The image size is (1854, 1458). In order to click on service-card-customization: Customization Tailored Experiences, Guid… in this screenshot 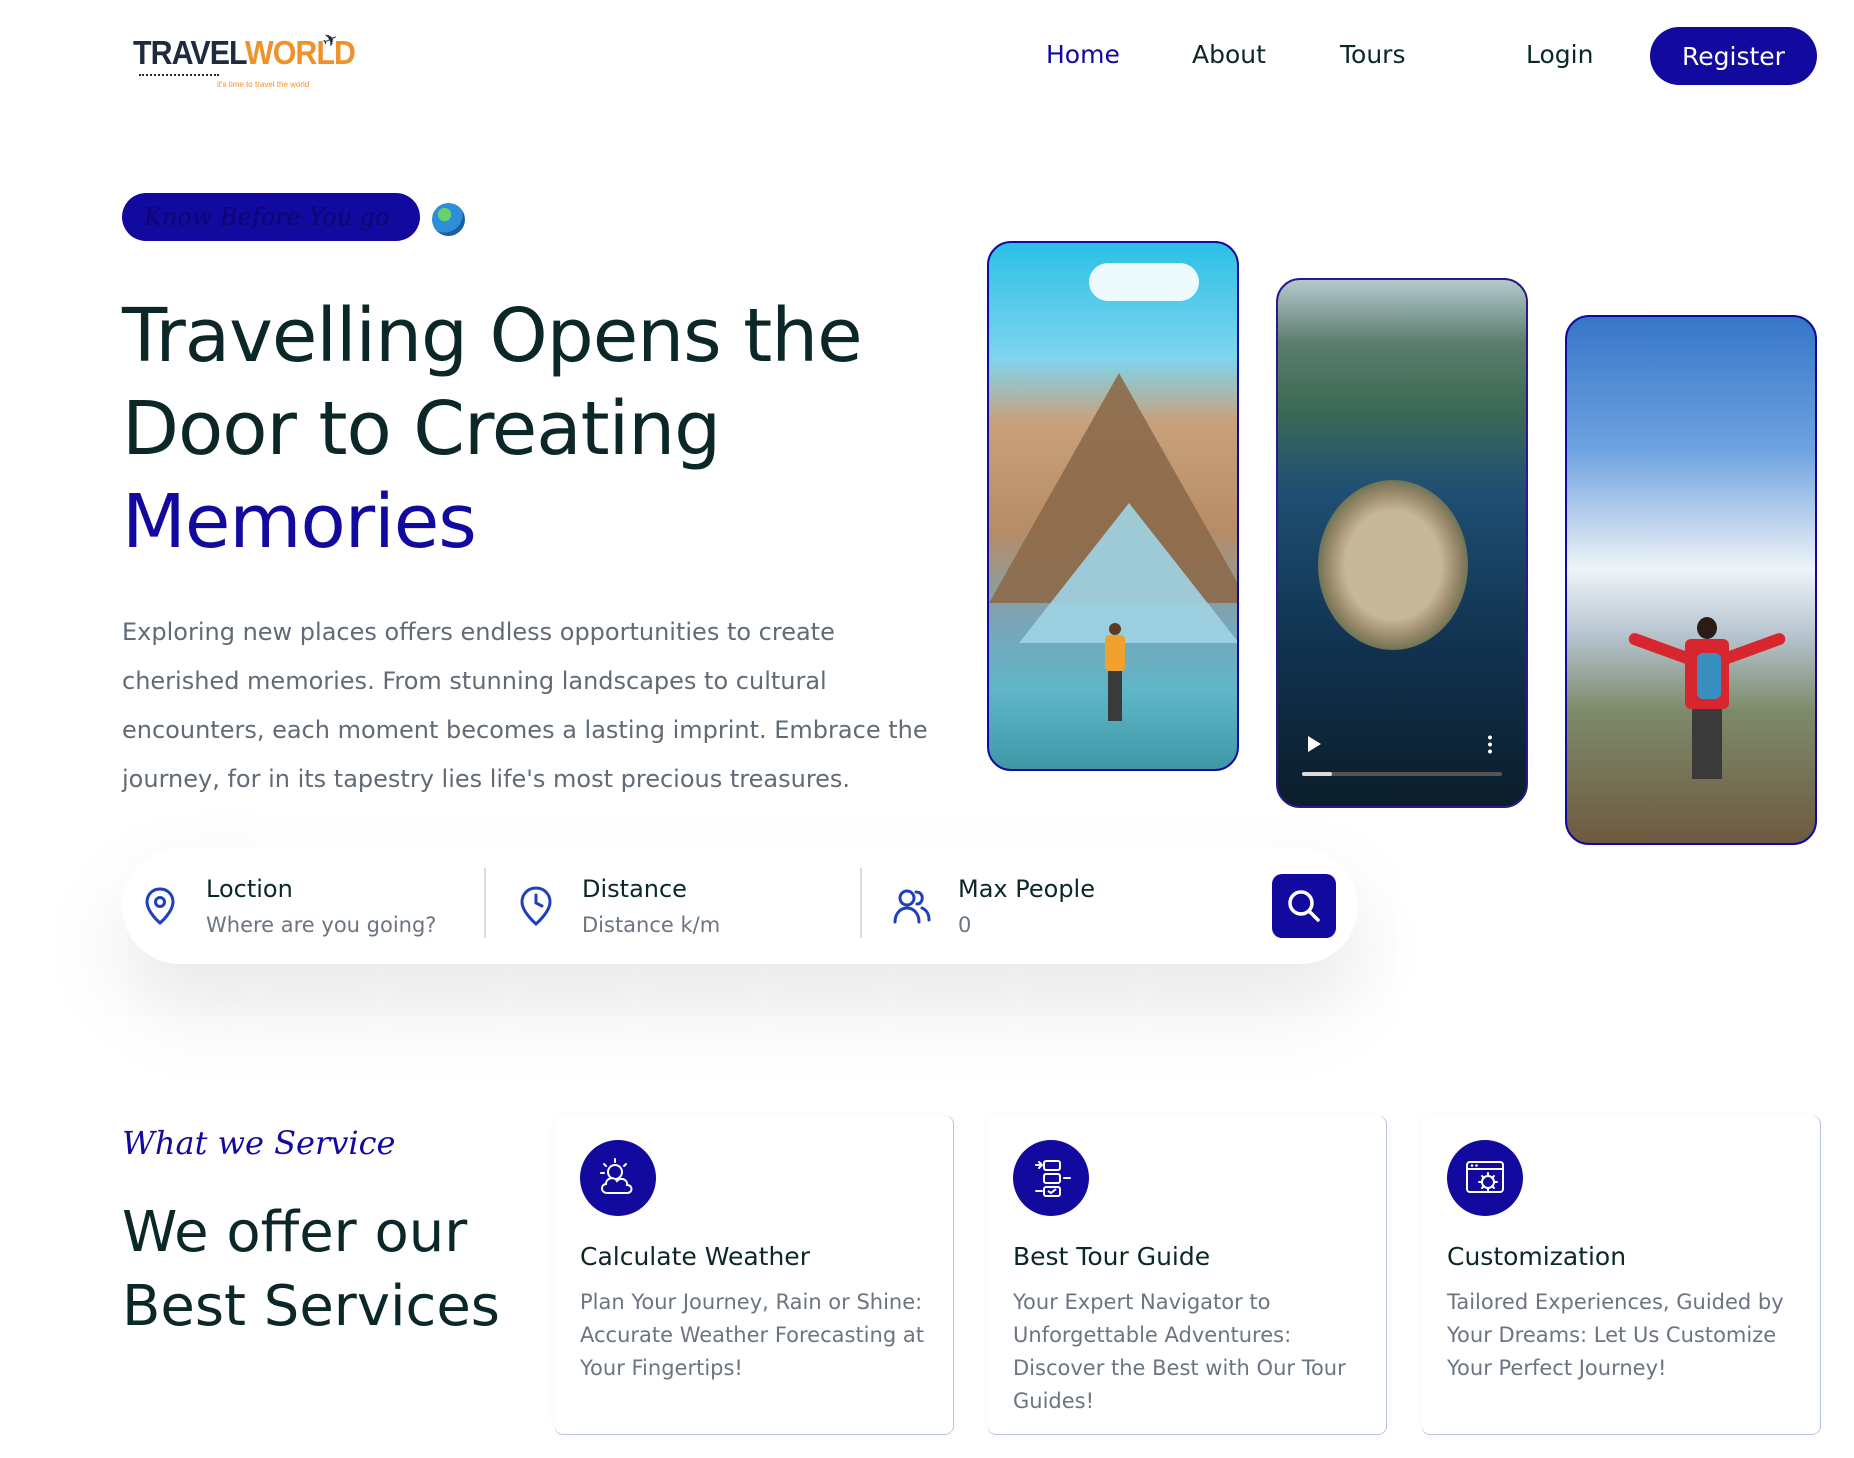, I will do `click(1621, 1275)`.